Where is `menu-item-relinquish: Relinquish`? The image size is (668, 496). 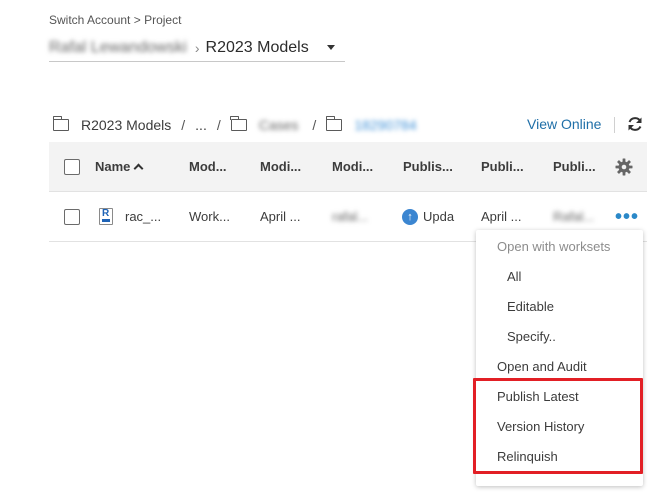
menu-item-relinquish: Relinquish is located at coordinates (559, 456).